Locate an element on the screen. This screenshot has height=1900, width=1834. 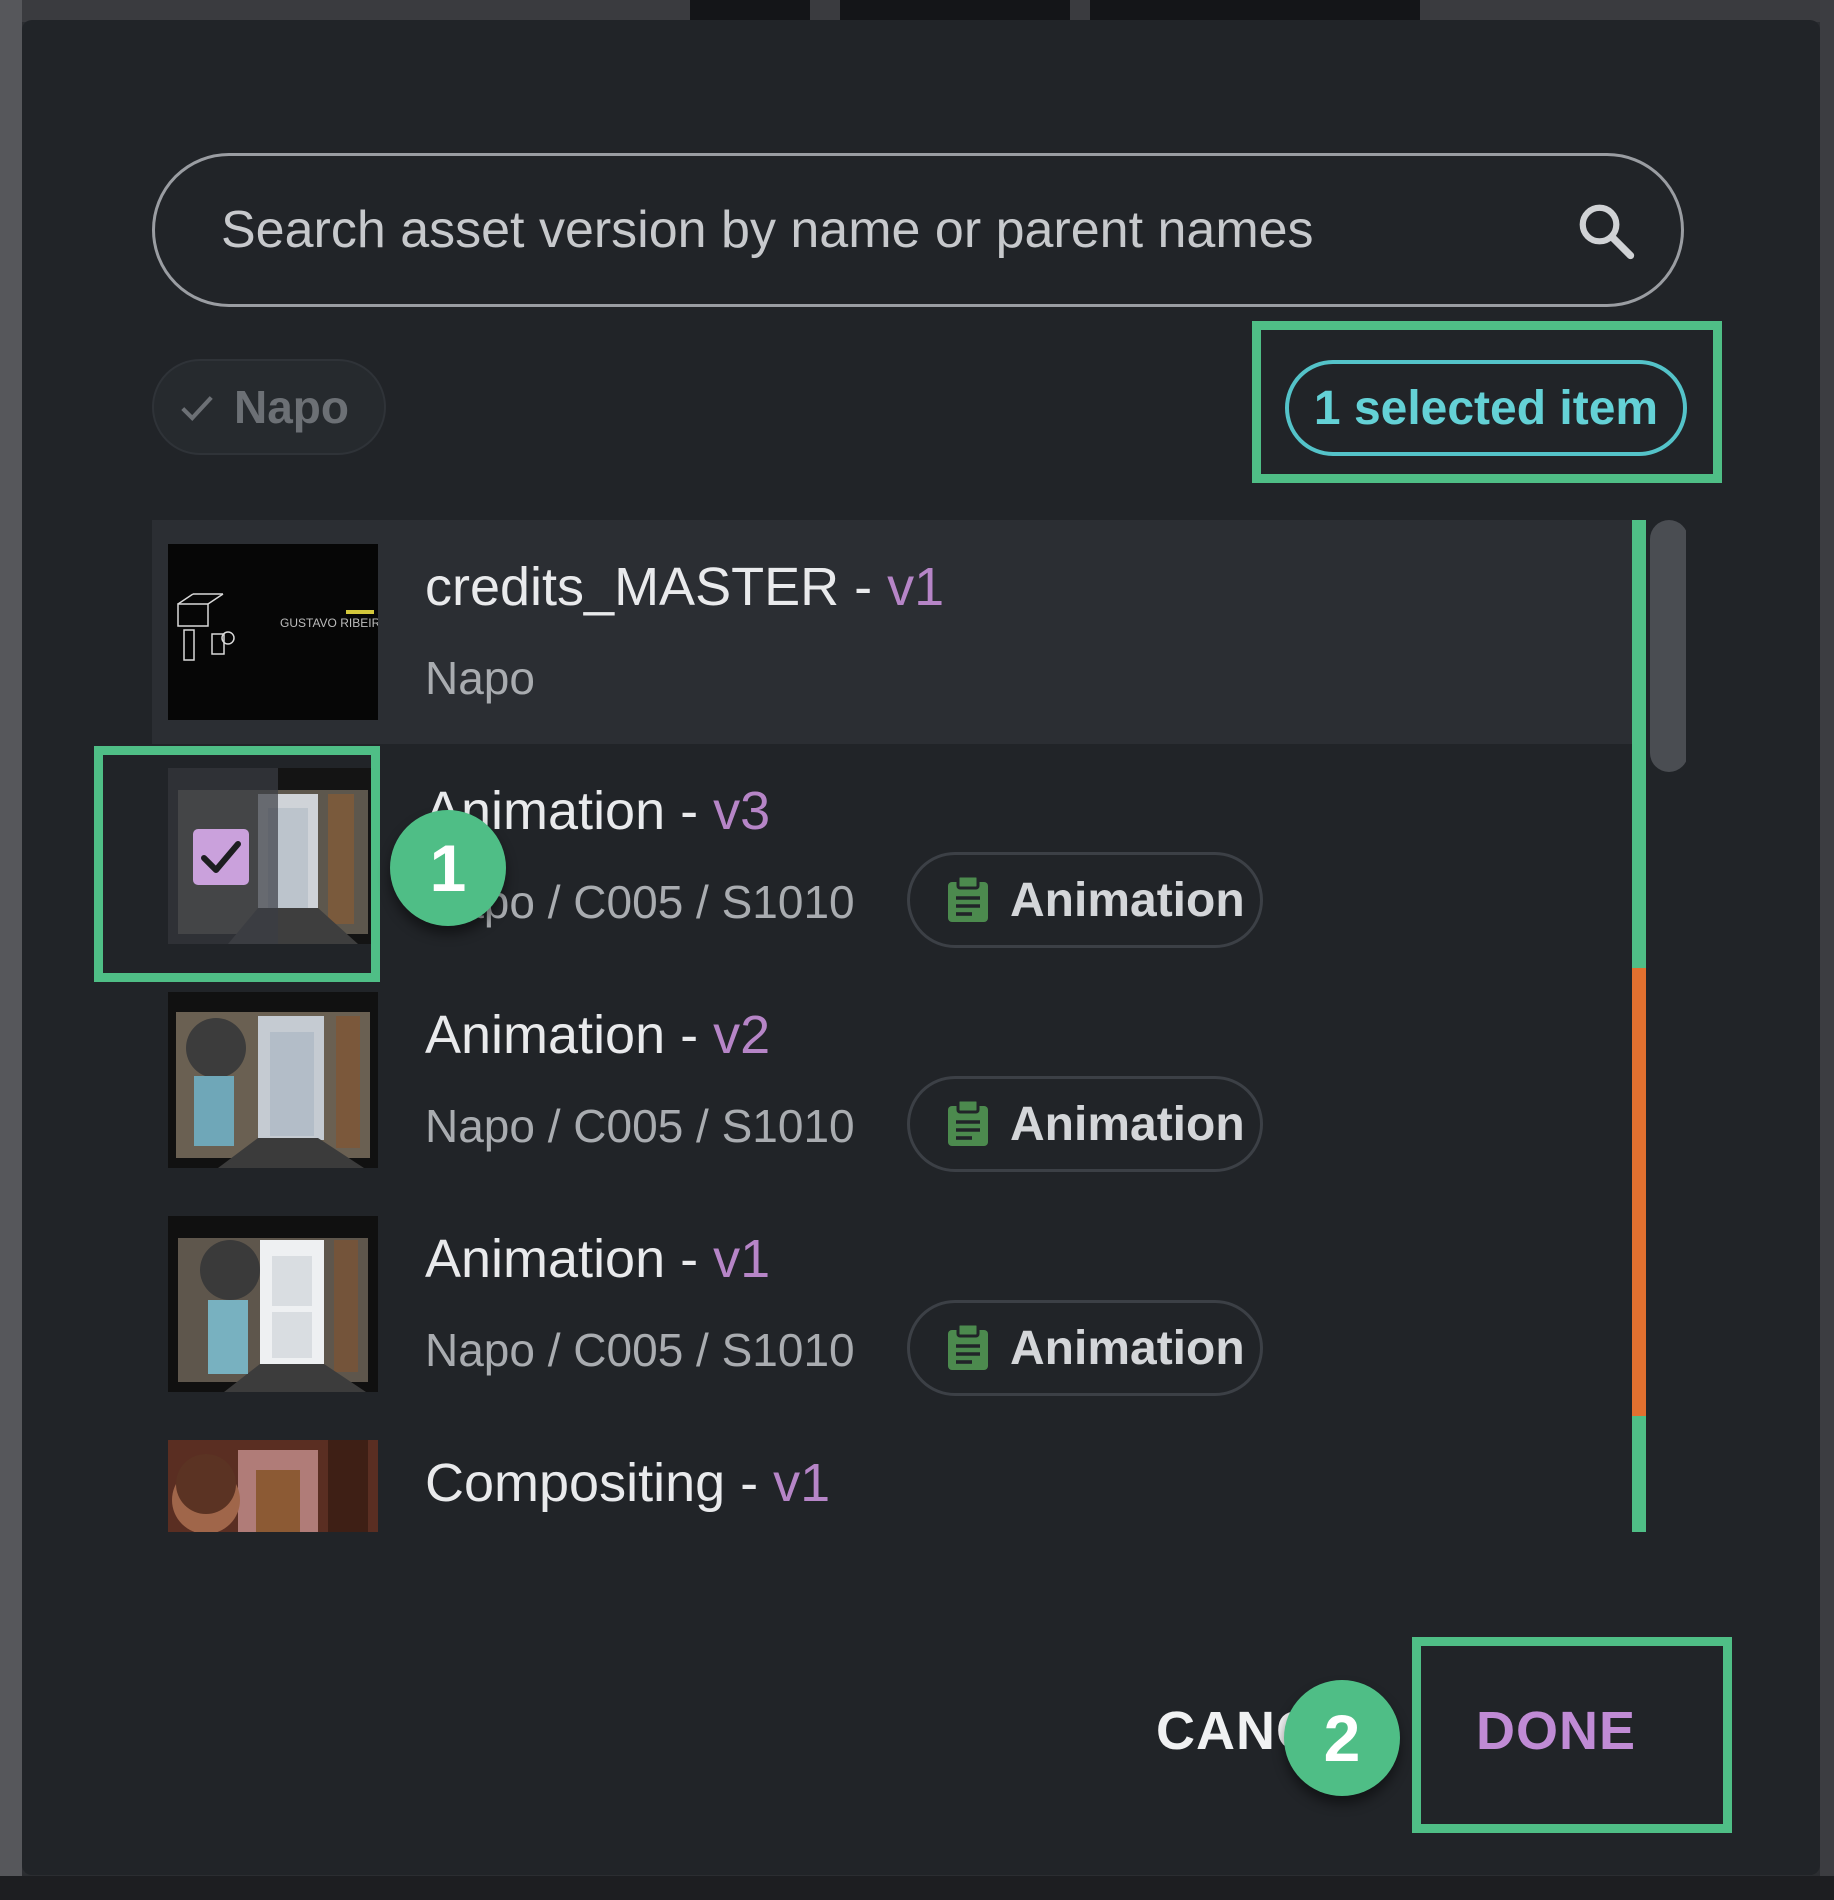
item-name: credits_MASTER is located at coordinates (632, 587).